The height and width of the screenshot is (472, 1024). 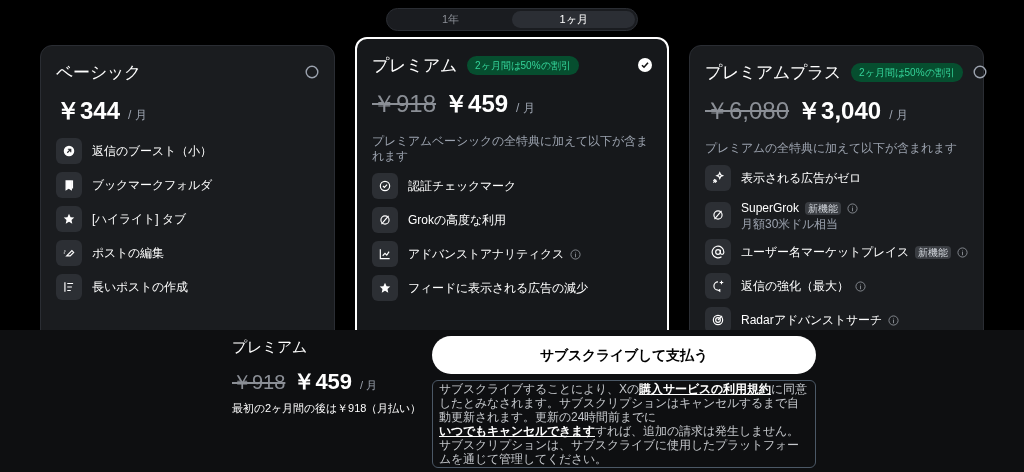 I want to click on feature-label: 認証チェックマーク, so click(x=462, y=186).